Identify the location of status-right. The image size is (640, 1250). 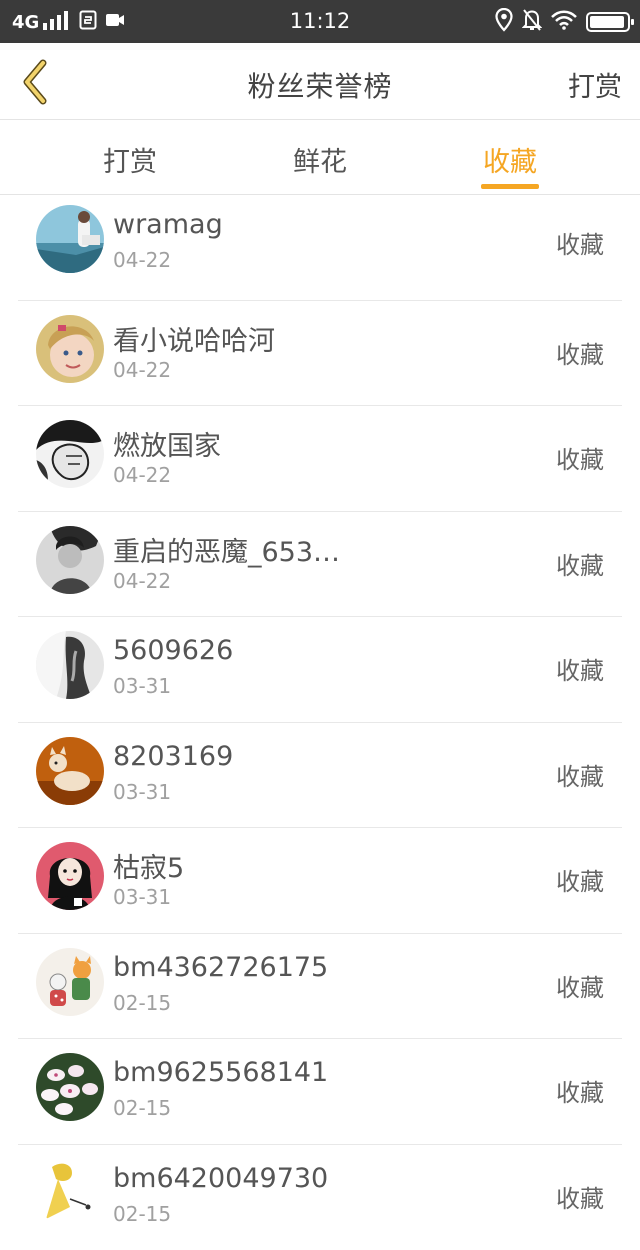
(562, 22).